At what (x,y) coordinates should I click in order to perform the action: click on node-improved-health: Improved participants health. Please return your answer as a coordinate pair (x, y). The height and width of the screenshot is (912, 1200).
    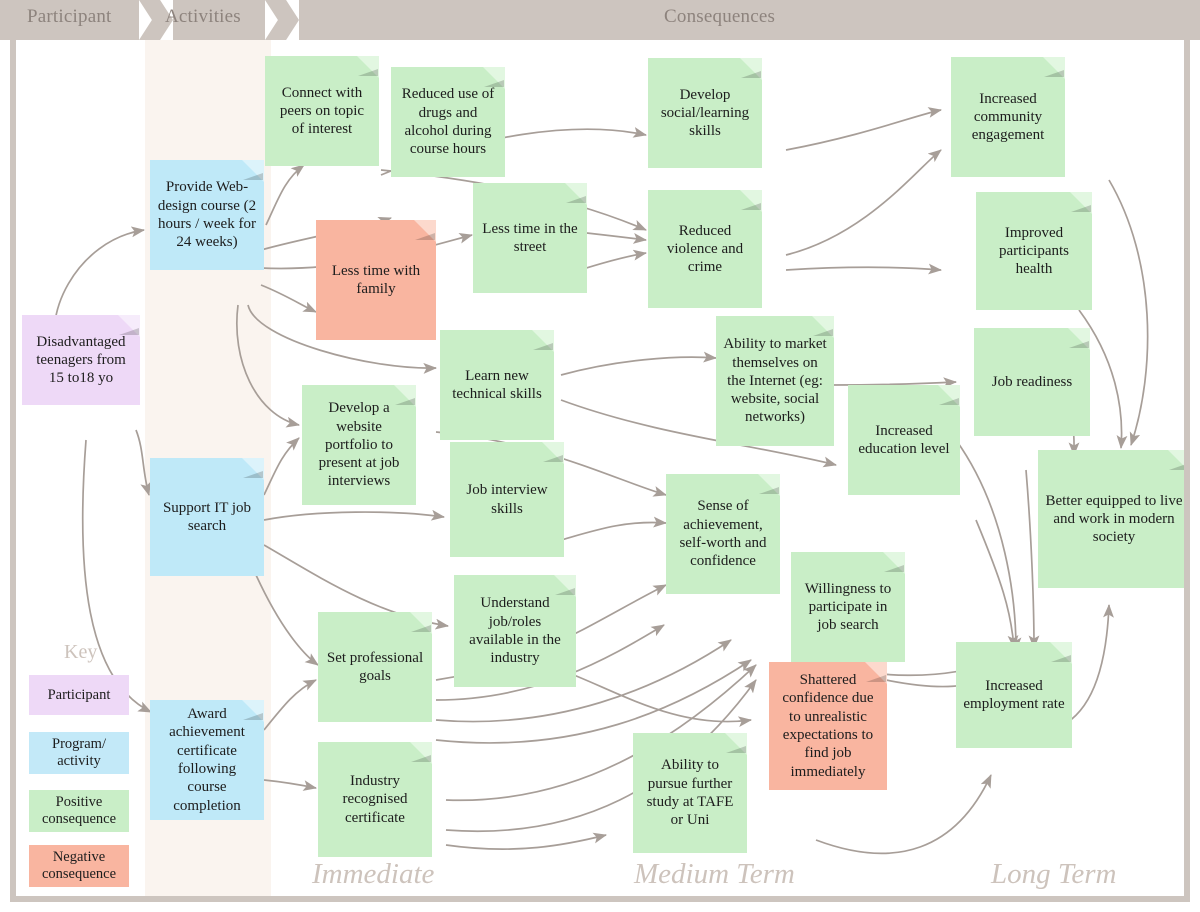
    Looking at the image, I should click on (1034, 251).